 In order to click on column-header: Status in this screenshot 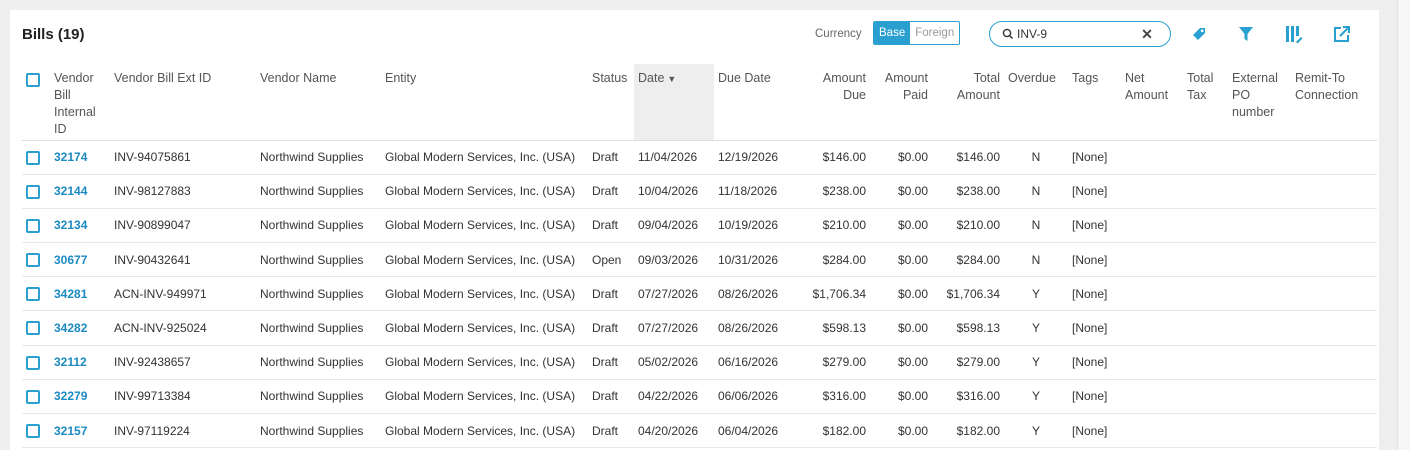, I will do `click(611, 102)`.